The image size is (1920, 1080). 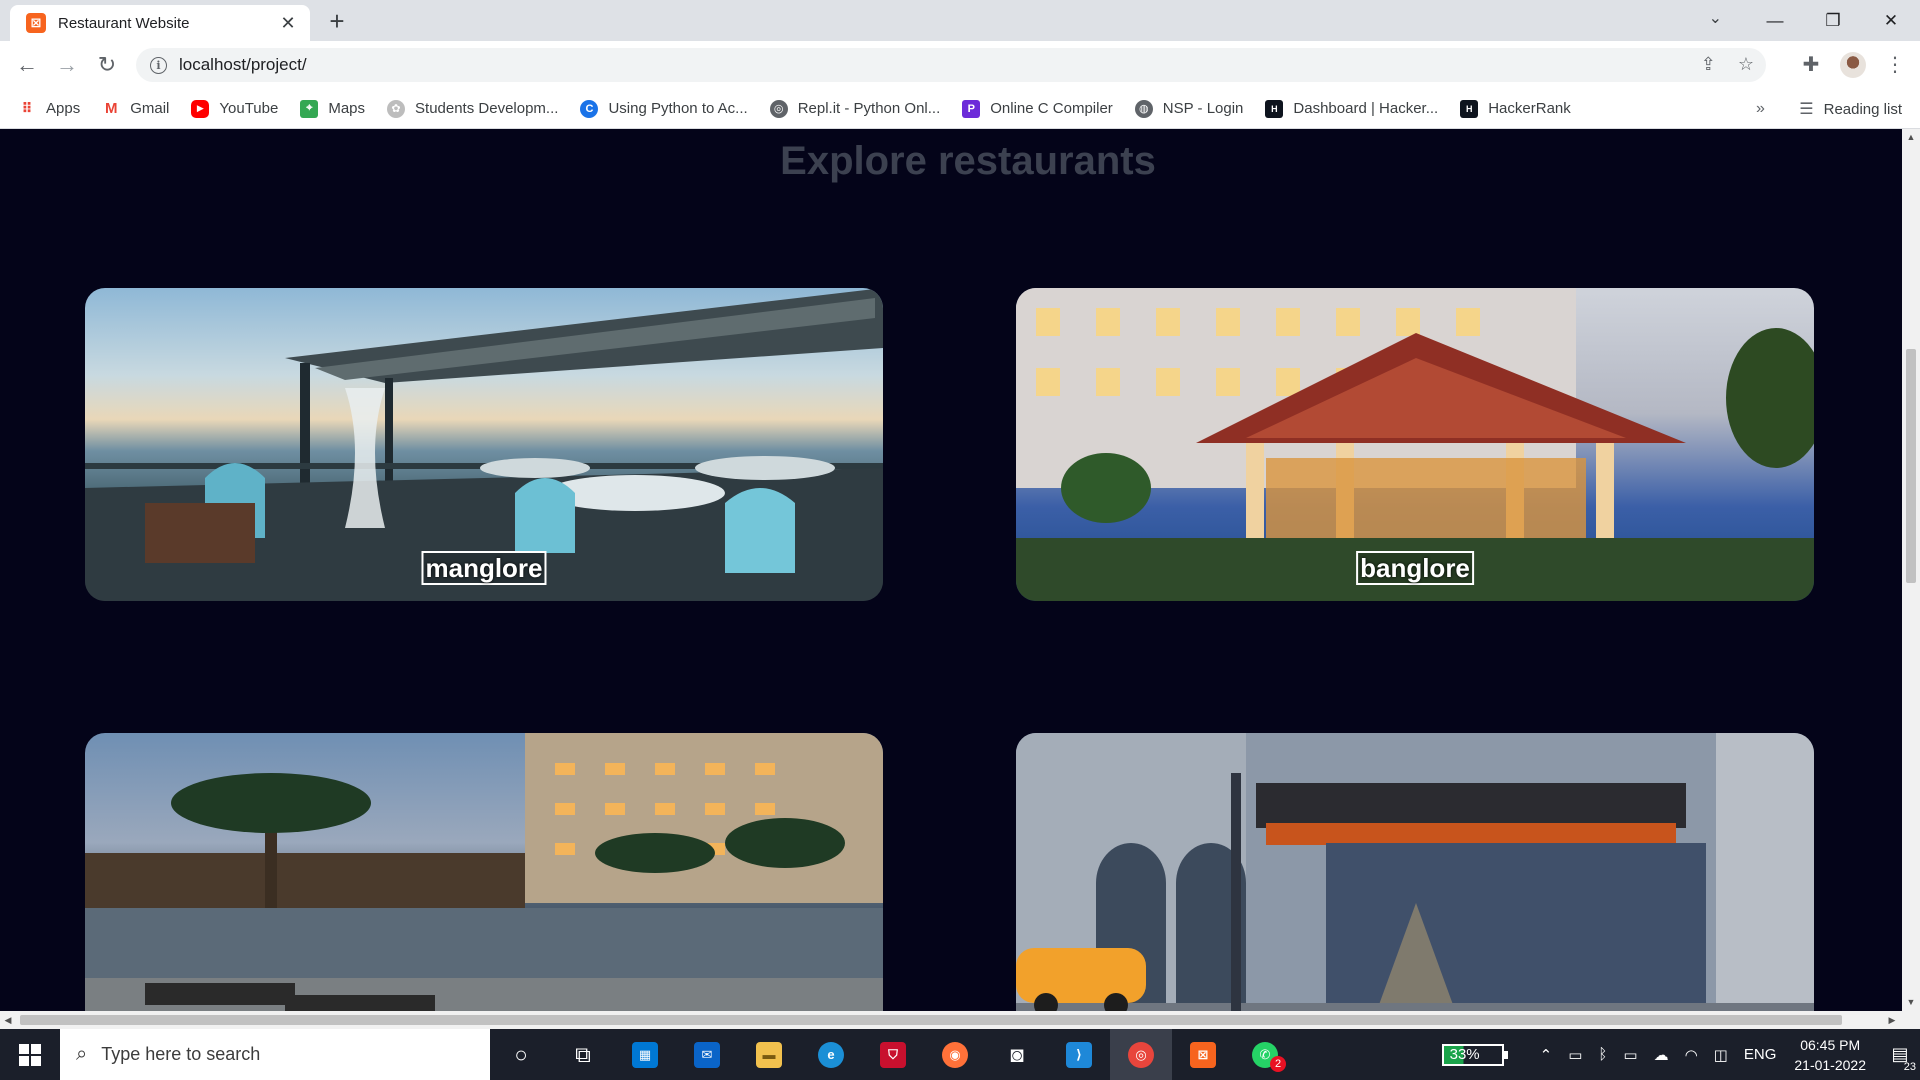 What do you see at coordinates (1760, 1054) in the screenshot?
I see `language-indicator: ENG` at bounding box center [1760, 1054].